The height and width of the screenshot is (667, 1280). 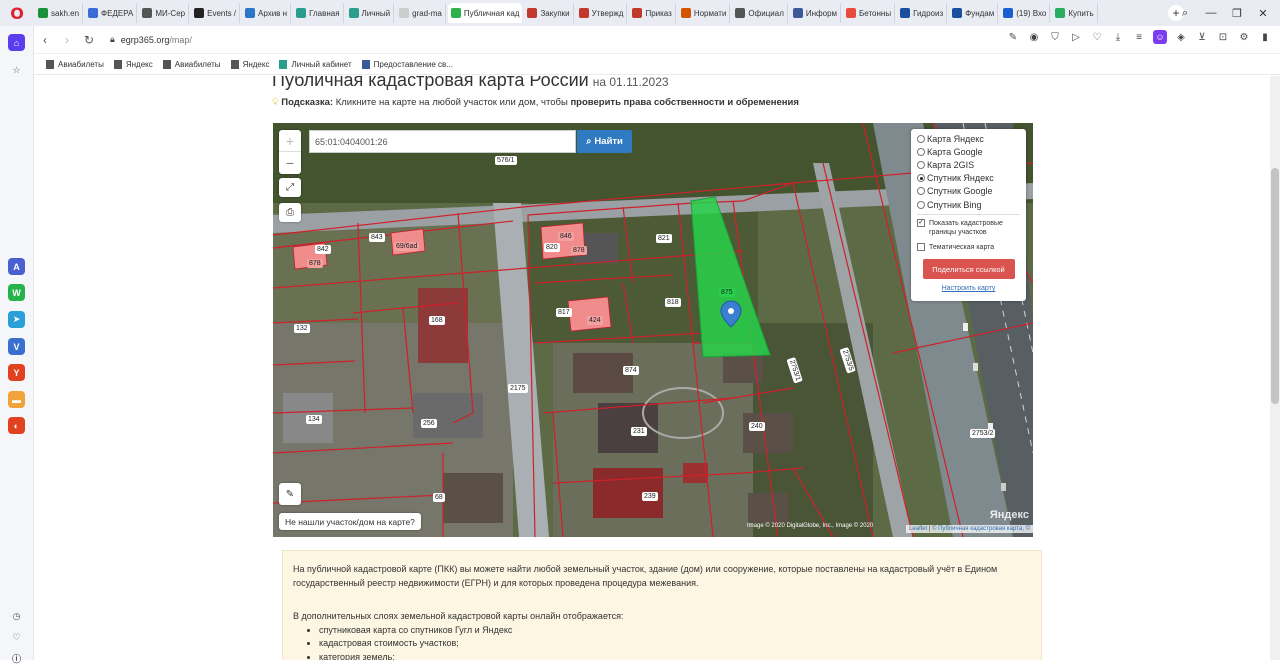 What do you see at coordinates (1097, 37) in the screenshot?
I see `heart-icon: ♡` at bounding box center [1097, 37].